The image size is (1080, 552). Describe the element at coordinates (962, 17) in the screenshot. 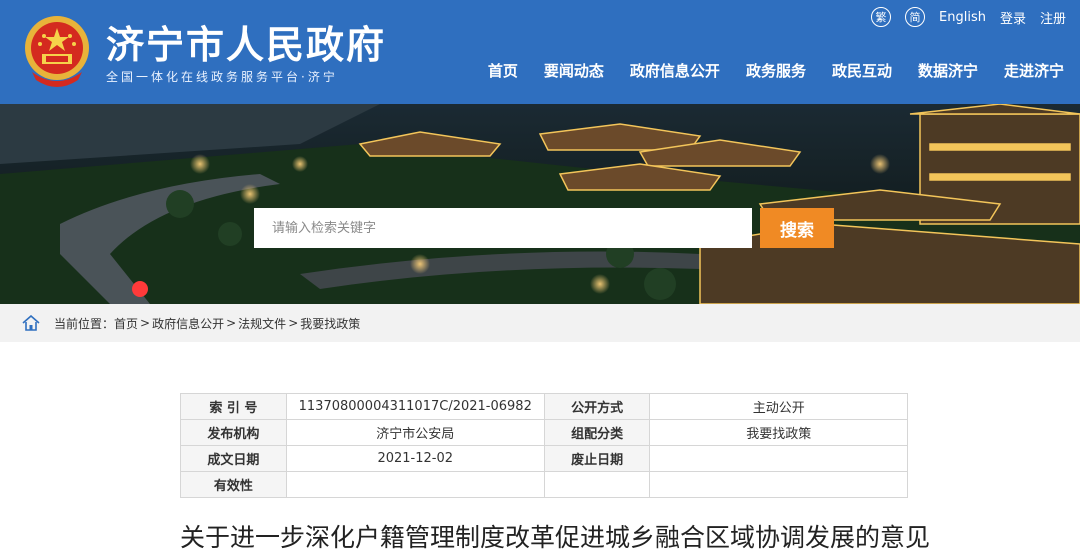

I see `english-link: English` at that location.